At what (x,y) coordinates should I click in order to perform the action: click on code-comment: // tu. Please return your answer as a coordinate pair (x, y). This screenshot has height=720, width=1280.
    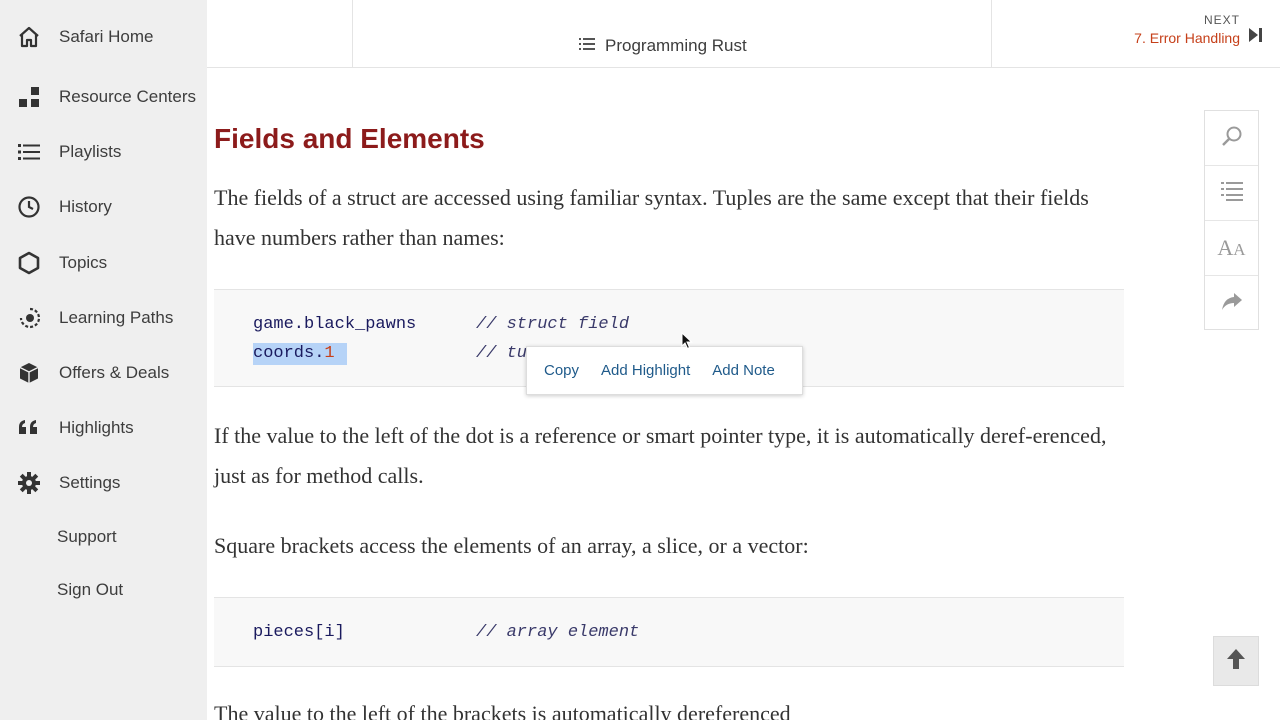
    Looking at the image, I should click on (502, 353).